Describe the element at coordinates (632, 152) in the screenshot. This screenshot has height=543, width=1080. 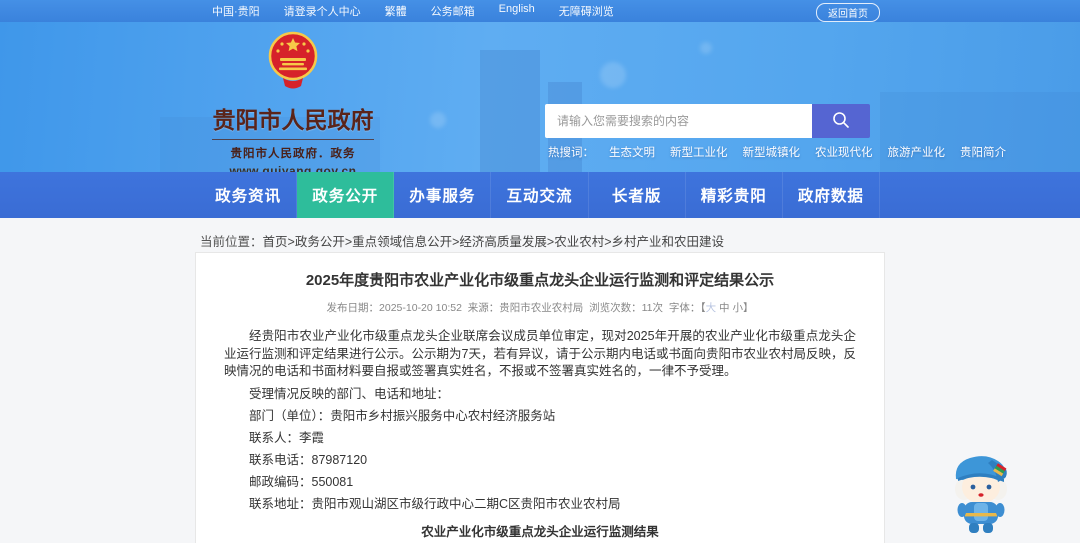
I see `hot-search-item-0: 生态文明` at that location.